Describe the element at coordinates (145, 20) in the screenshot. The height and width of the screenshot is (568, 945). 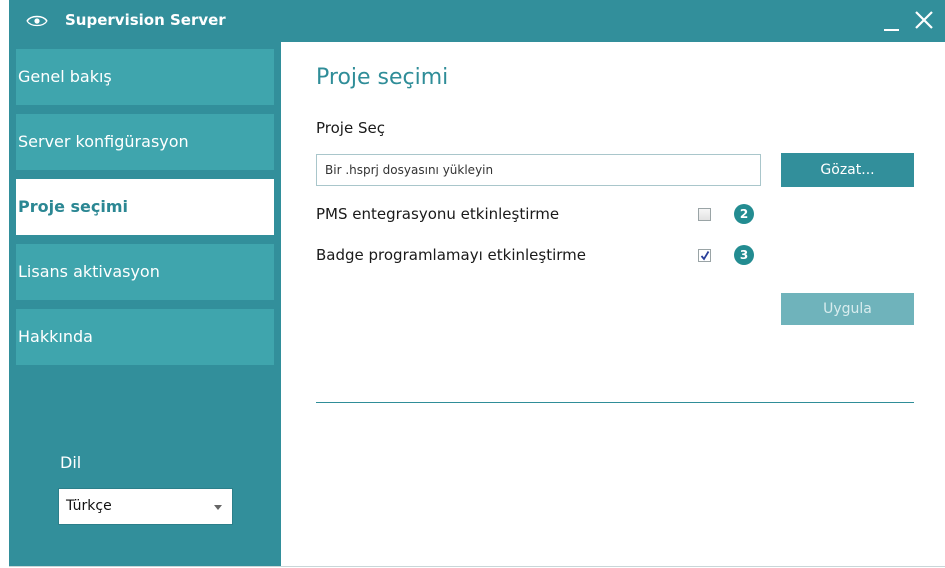
I see `app-title: Supervision Server` at that location.